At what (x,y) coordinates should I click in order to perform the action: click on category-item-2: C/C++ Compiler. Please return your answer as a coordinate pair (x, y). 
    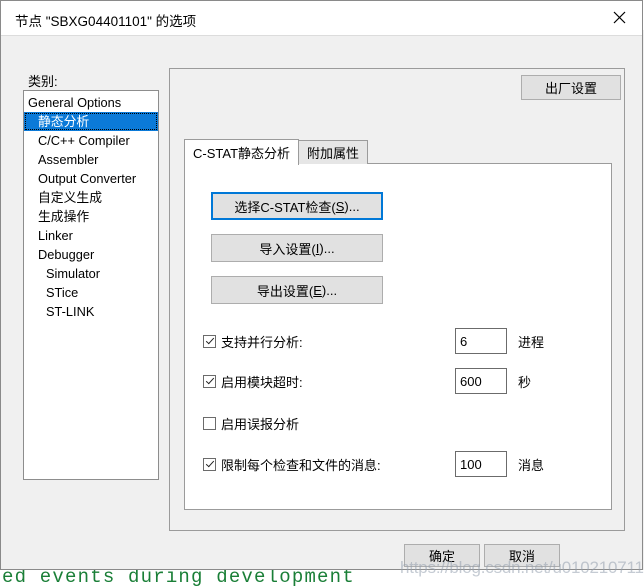
    Looking at the image, I should click on (91, 140).